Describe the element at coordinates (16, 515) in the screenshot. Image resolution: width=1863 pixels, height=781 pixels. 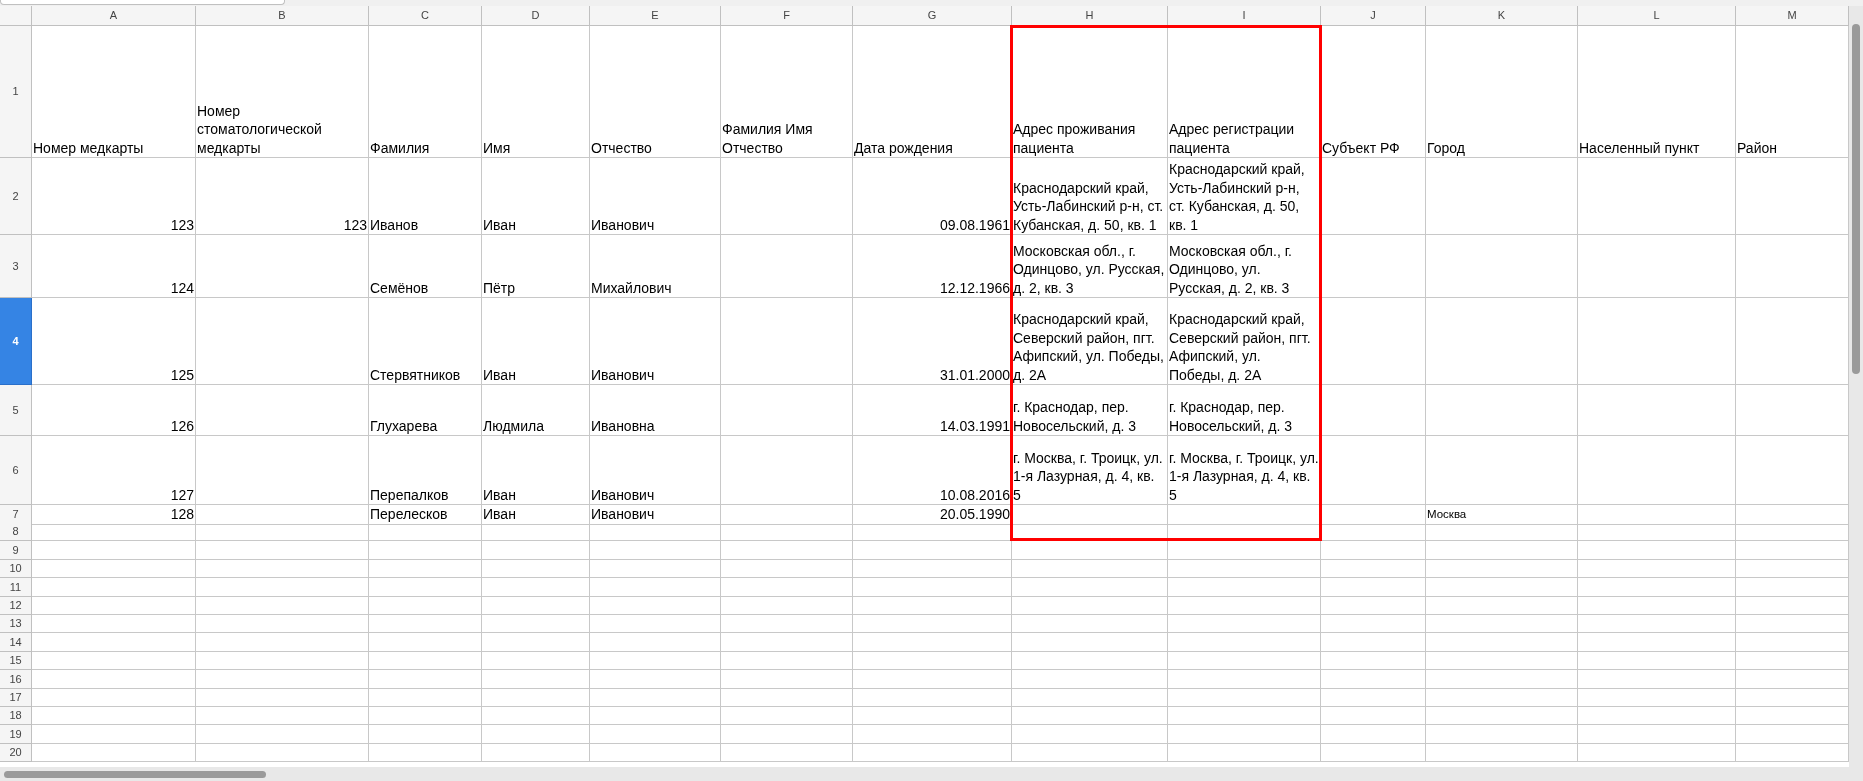
I see `row-header: 7` at that location.